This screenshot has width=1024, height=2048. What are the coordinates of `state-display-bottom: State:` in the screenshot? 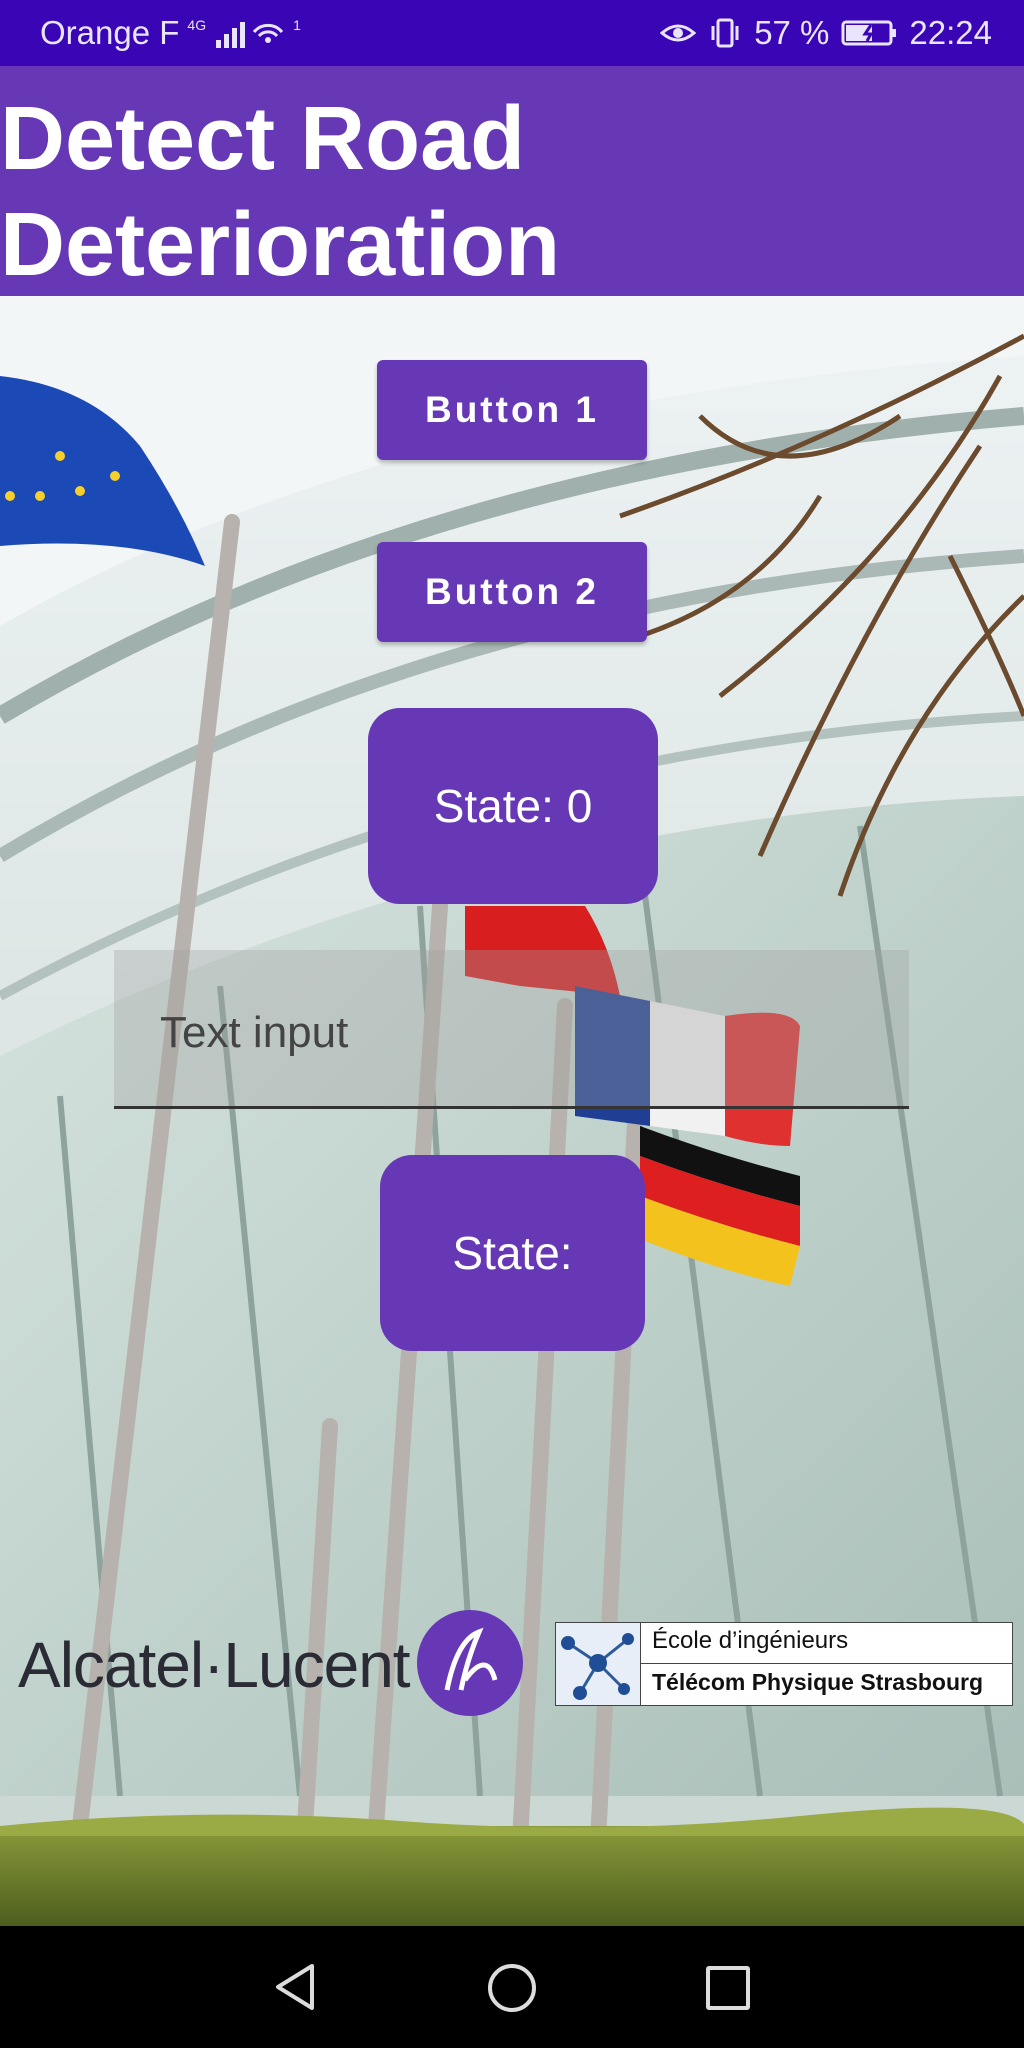 It's located at (512, 1253).